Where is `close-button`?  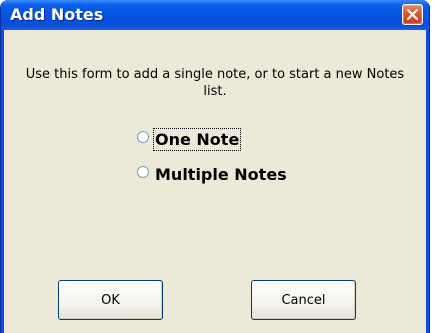
close-button is located at coordinates (412, 14).